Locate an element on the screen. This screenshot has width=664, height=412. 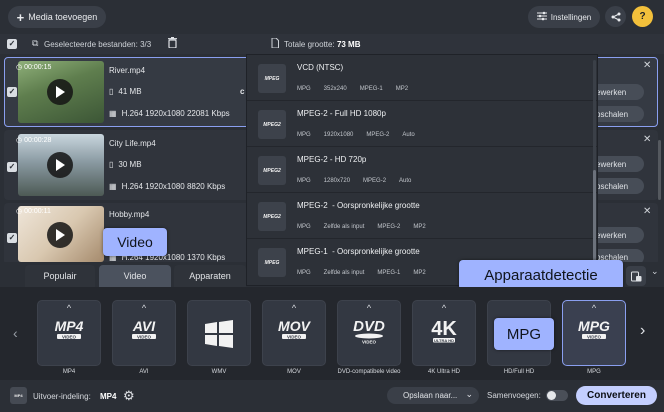
preset-specs: MPG 1280x720 MPEG-2 Auto is located at coordinates (354, 181).